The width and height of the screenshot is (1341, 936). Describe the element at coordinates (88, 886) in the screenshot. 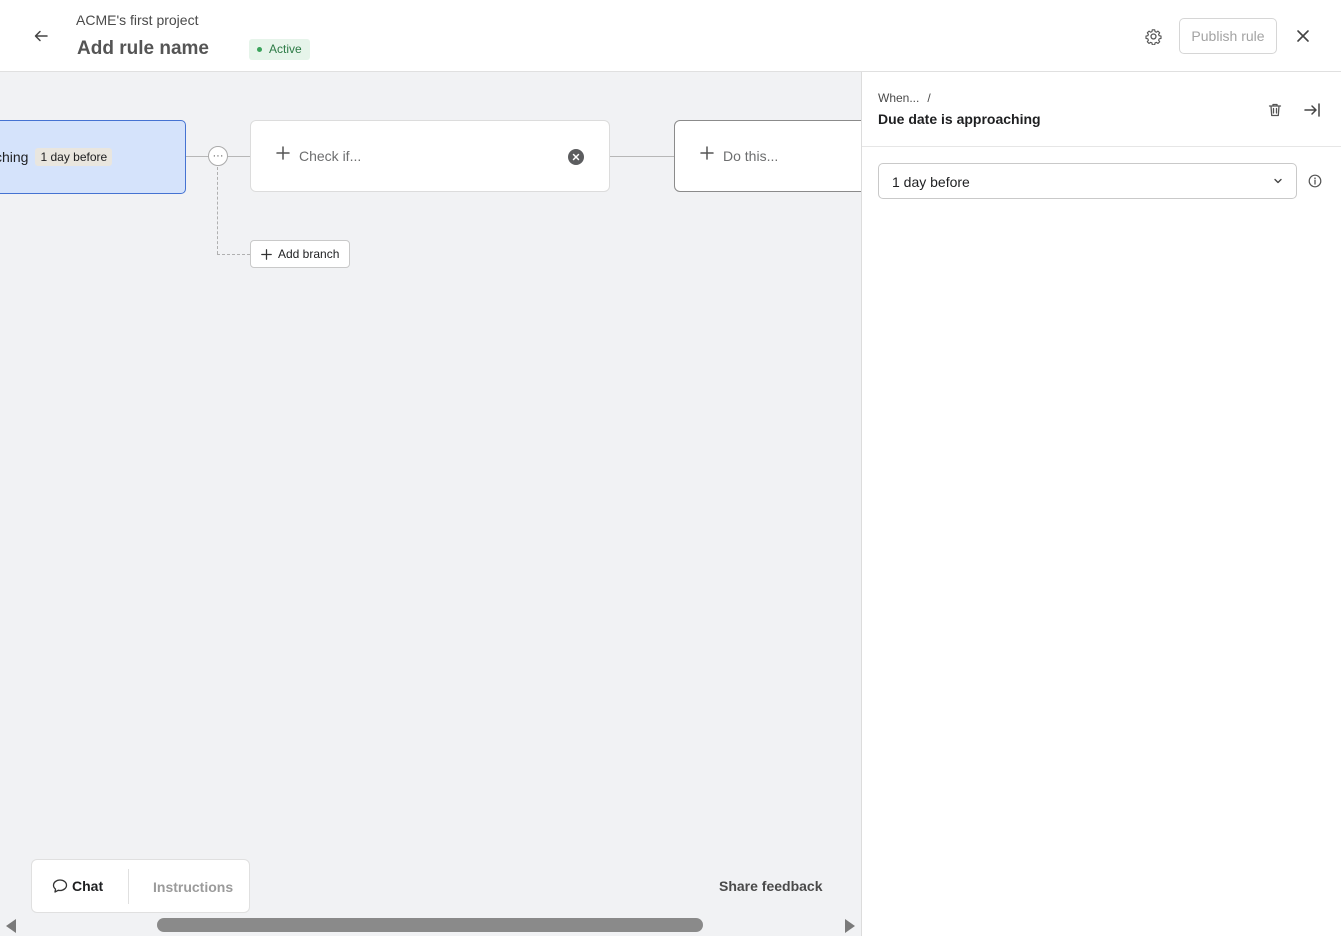

I see `tab-chat-label: Chat` at that location.